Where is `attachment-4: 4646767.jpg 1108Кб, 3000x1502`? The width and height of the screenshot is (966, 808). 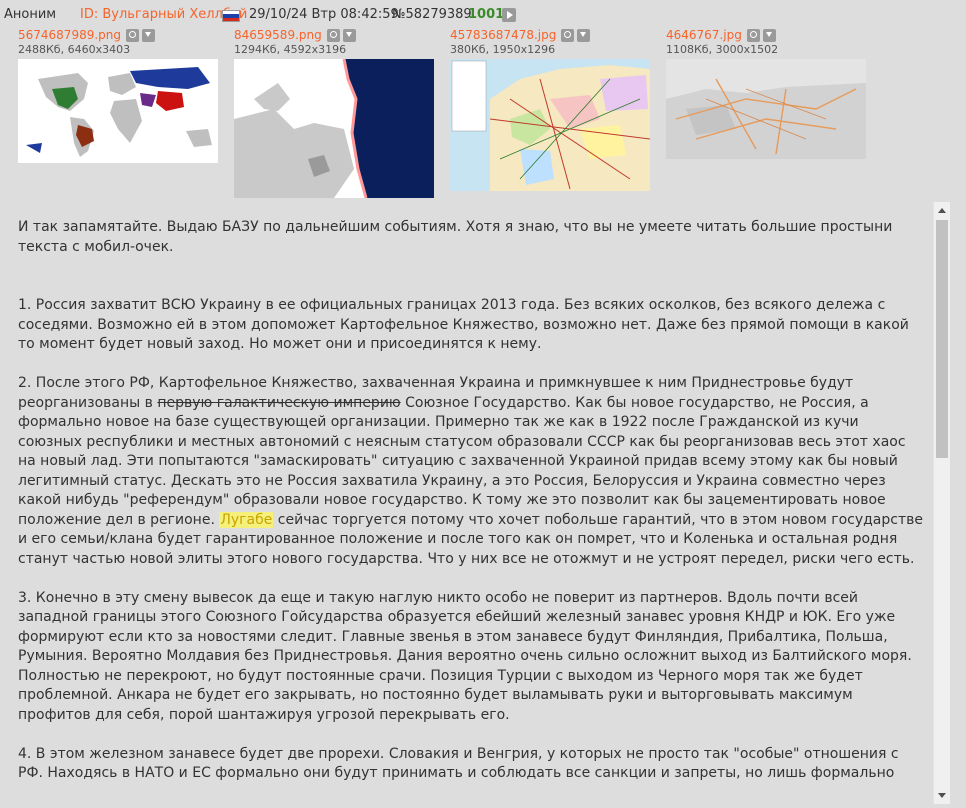 attachment-4: 4646767.jpg 1108Кб, 3000x1502 is located at coordinates (722, 42).